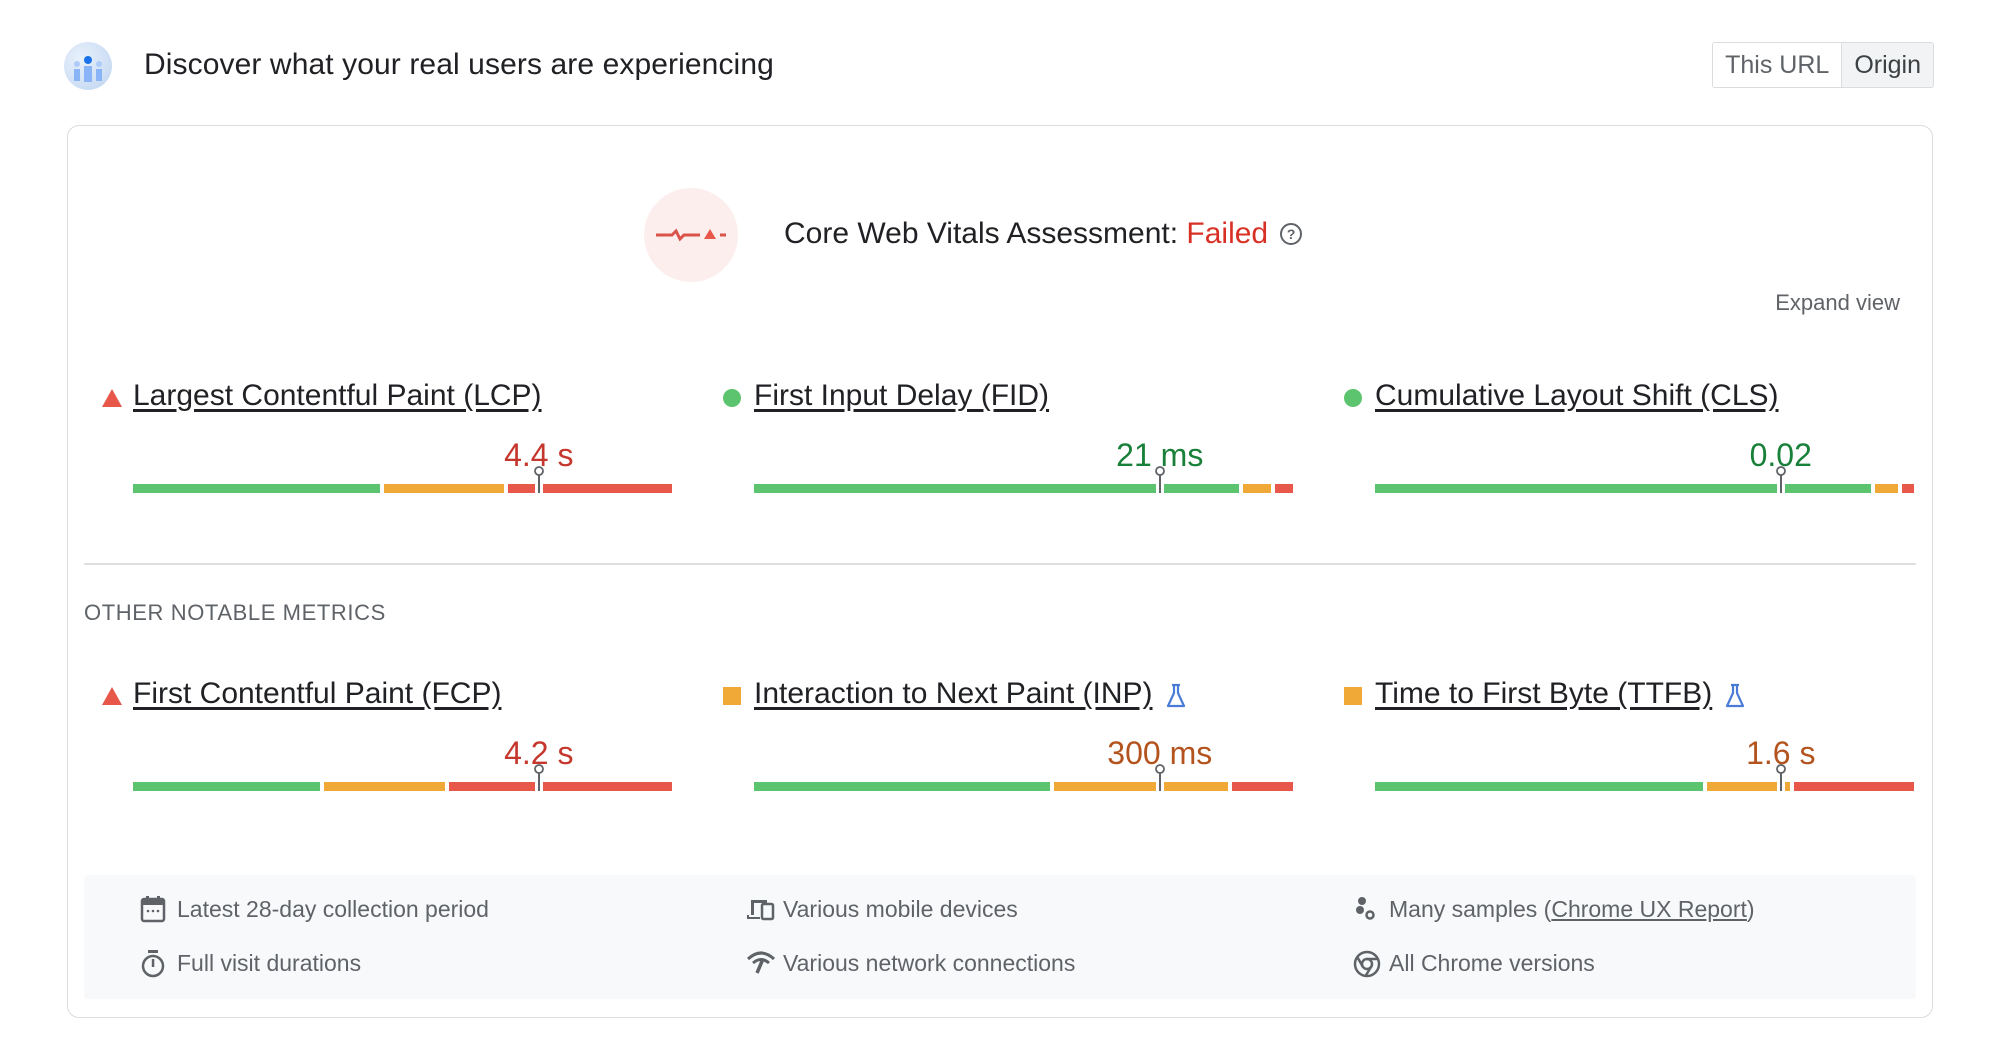 Image resolution: width=1999 pixels, height=1056 pixels. I want to click on url-origin-toggle: This URL Origin, so click(1823, 65).